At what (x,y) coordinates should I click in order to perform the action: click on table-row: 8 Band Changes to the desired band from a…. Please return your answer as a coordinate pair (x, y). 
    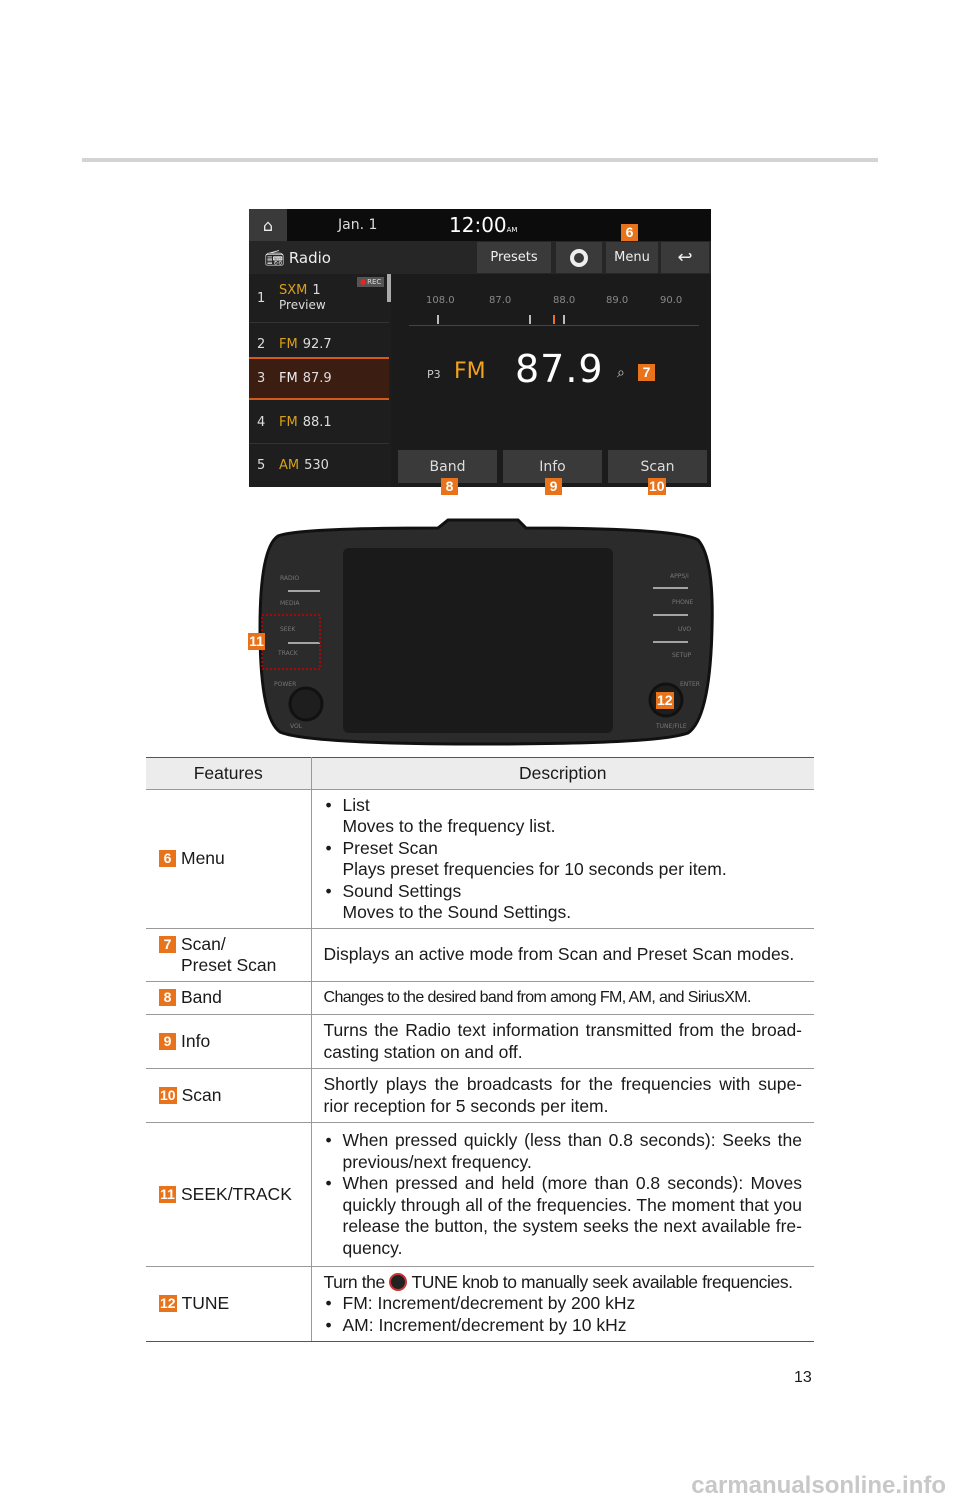
    Looking at the image, I should click on (480, 998).